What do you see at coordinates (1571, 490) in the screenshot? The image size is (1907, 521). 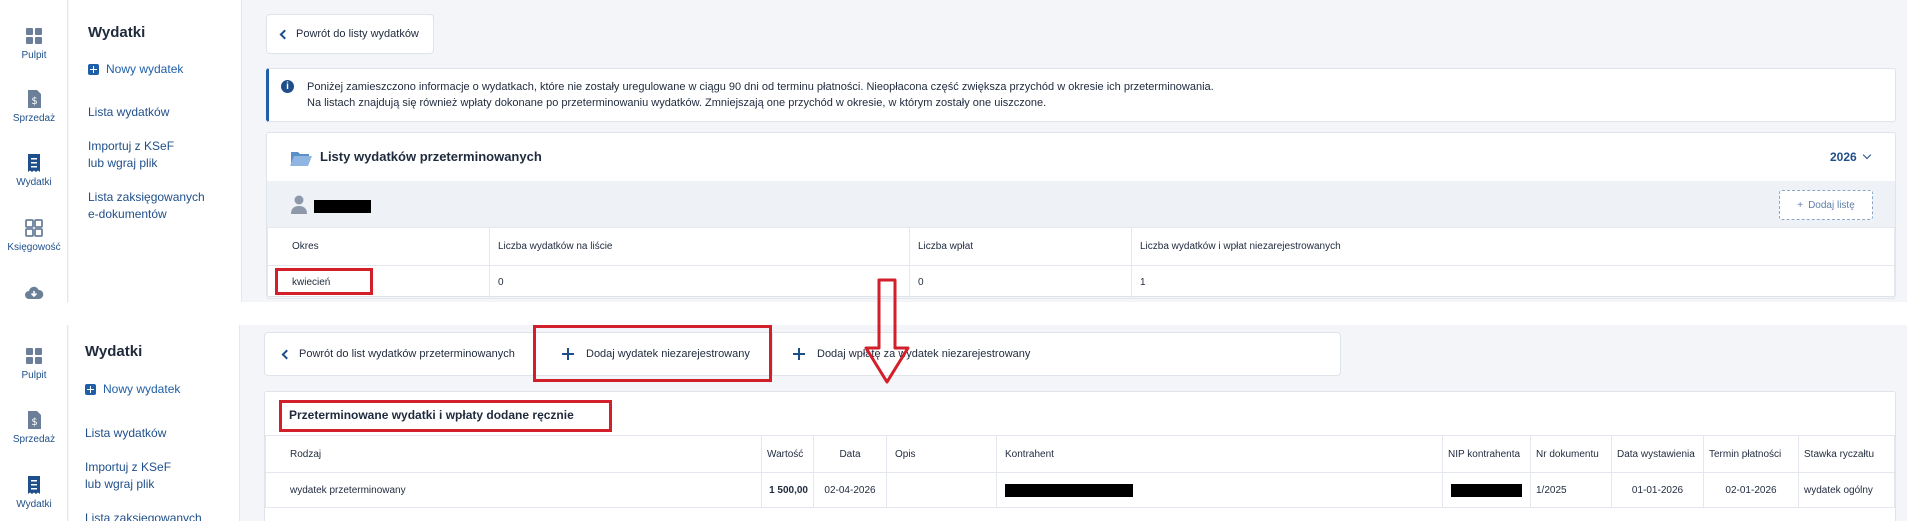 I see `cell-nr-dokumentu: 1/2025` at bounding box center [1571, 490].